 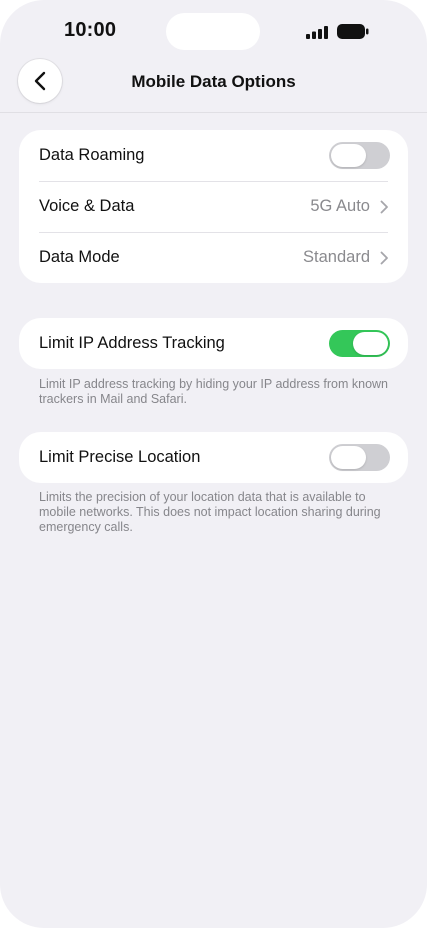 What do you see at coordinates (92, 155) in the screenshot?
I see `data-roaming-label: Data Roaming` at bounding box center [92, 155].